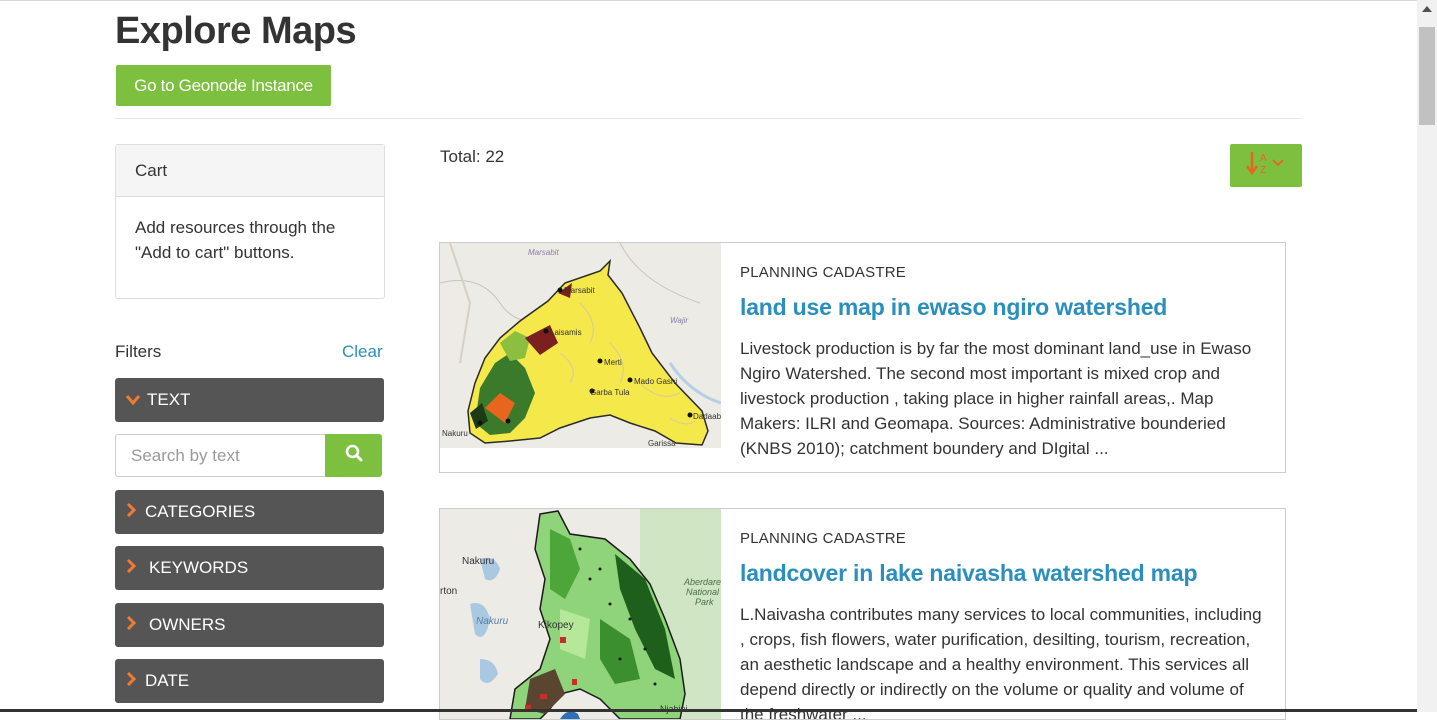 This screenshot has height=720, width=1437. What do you see at coordinates (953, 307) in the screenshot?
I see `card-title-link: land use map in ewaso ngiro watershed` at bounding box center [953, 307].